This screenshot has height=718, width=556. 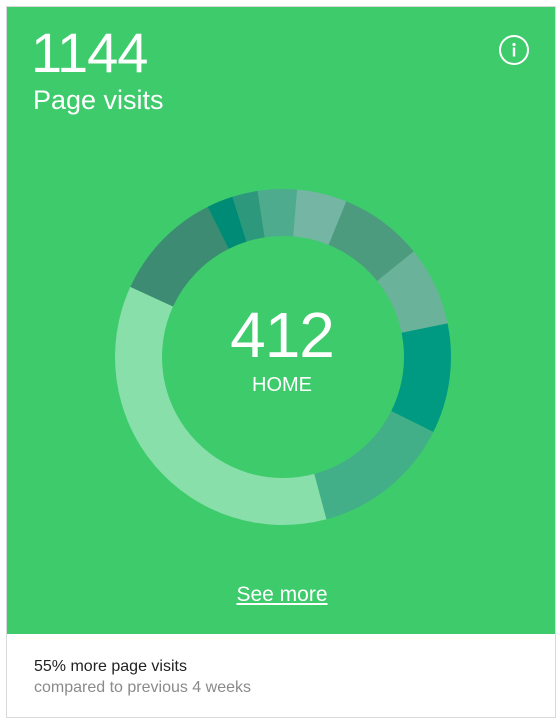 I want to click on see-more-link: See more, so click(x=281, y=594).